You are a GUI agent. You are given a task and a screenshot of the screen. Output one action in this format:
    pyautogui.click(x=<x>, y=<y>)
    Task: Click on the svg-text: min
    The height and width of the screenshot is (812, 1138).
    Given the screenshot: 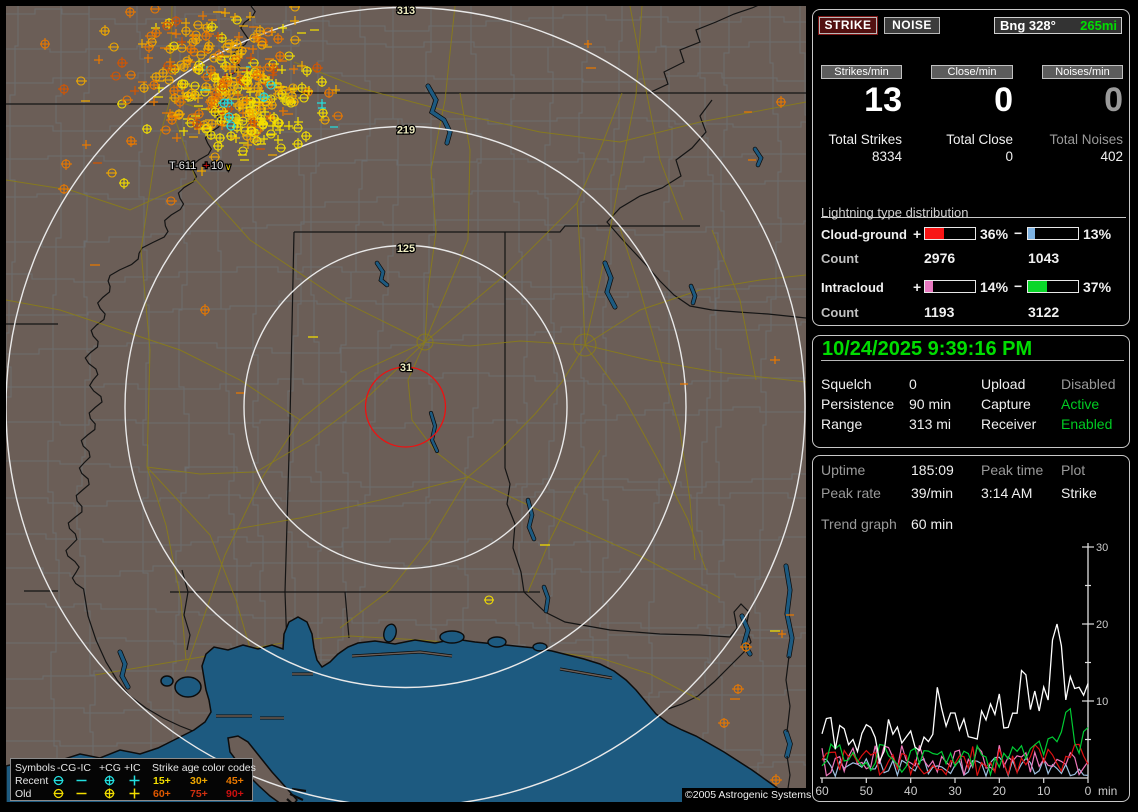 What is the action you would take?
    pyautogui.click(x=1107, y=791)
    